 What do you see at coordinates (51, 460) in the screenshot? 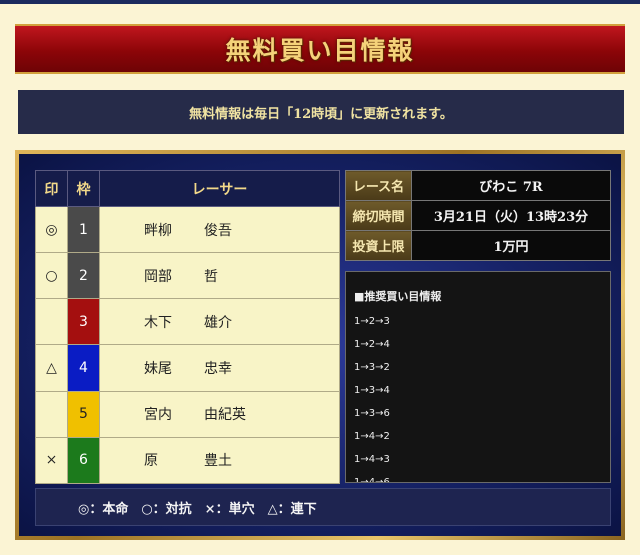
I see `mark-cell: ×` at bounding box center [51, 460].